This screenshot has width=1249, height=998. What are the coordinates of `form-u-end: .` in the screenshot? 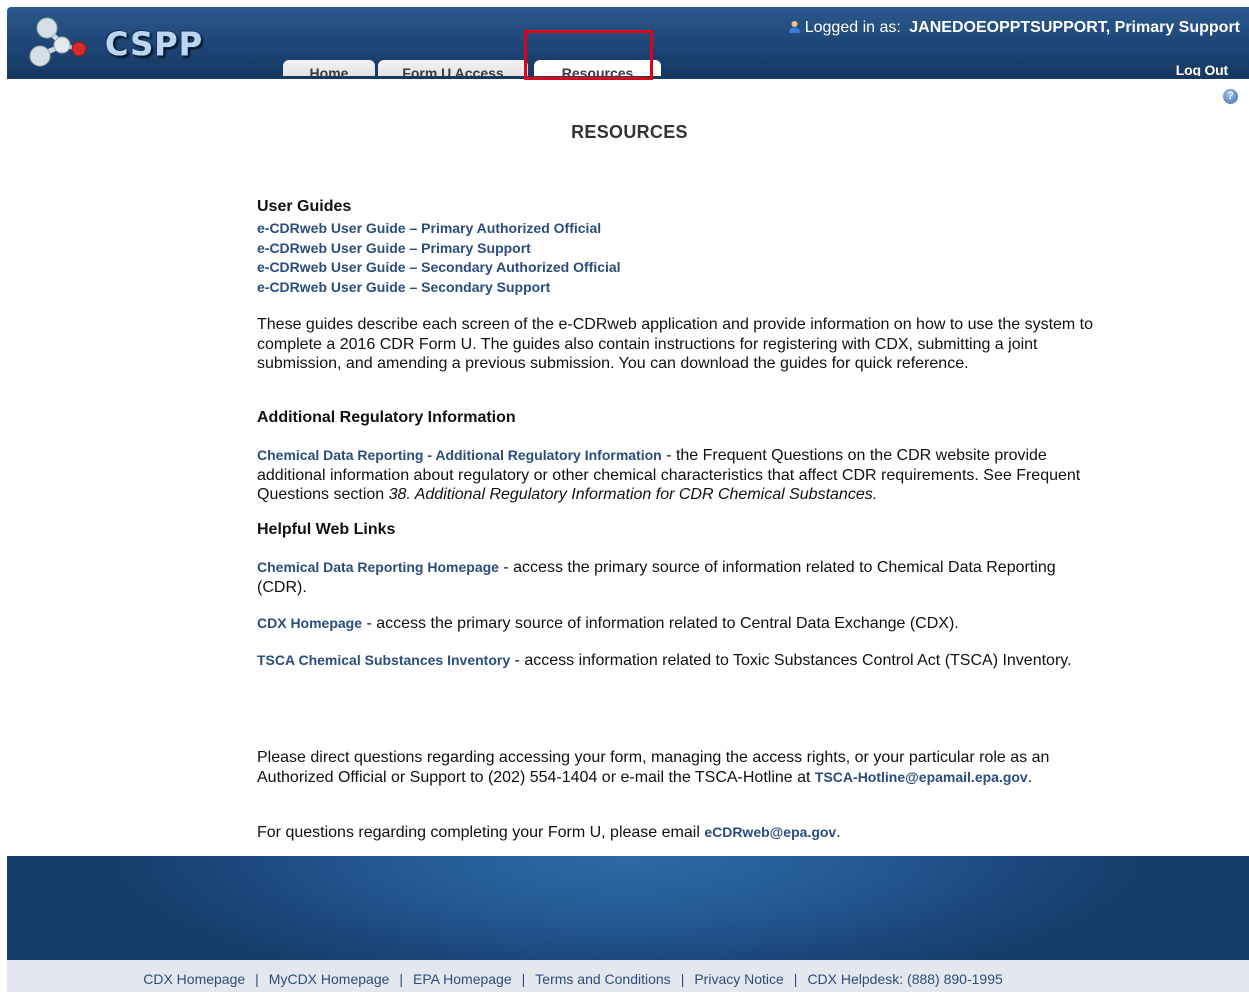 It's located at (838, 832).